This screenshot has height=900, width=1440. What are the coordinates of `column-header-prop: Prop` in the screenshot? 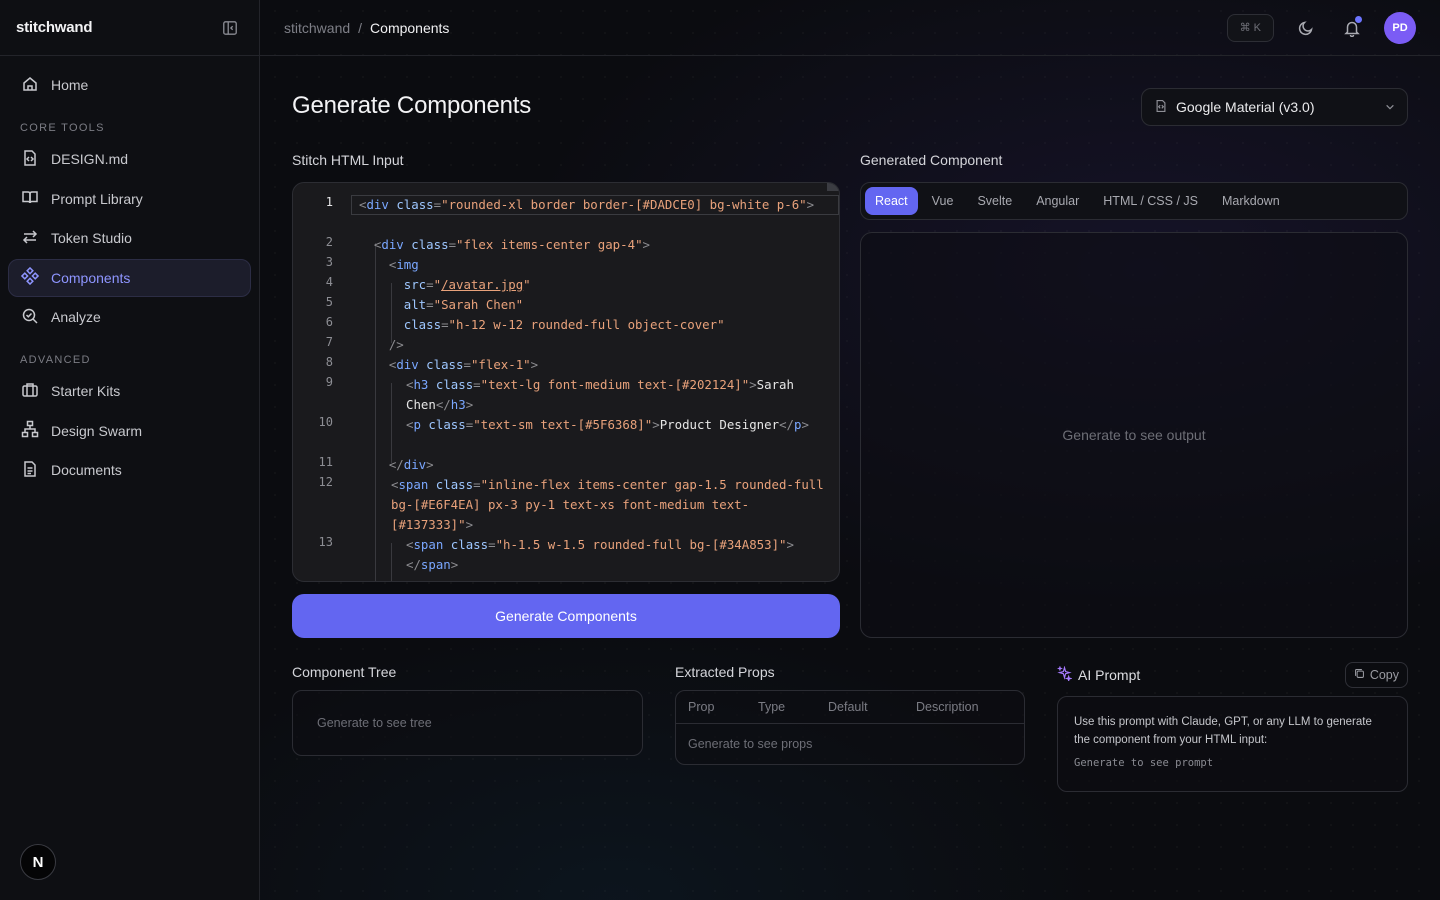 It's located at (701, 707).